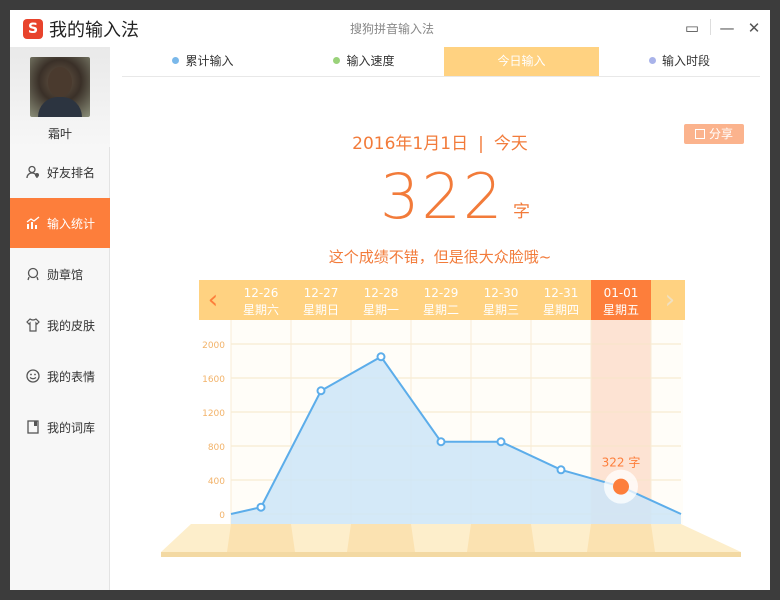 This screenshot has height=600, width=780. I want to click on day-date-label: 12-27, so click(321, 293).